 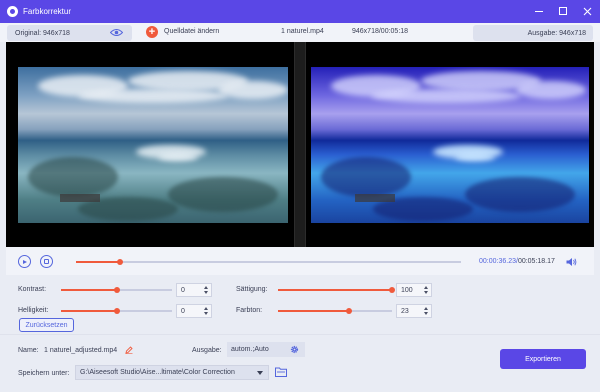 I want to click on export-button: Exportieren, so click(x=543, y=359).